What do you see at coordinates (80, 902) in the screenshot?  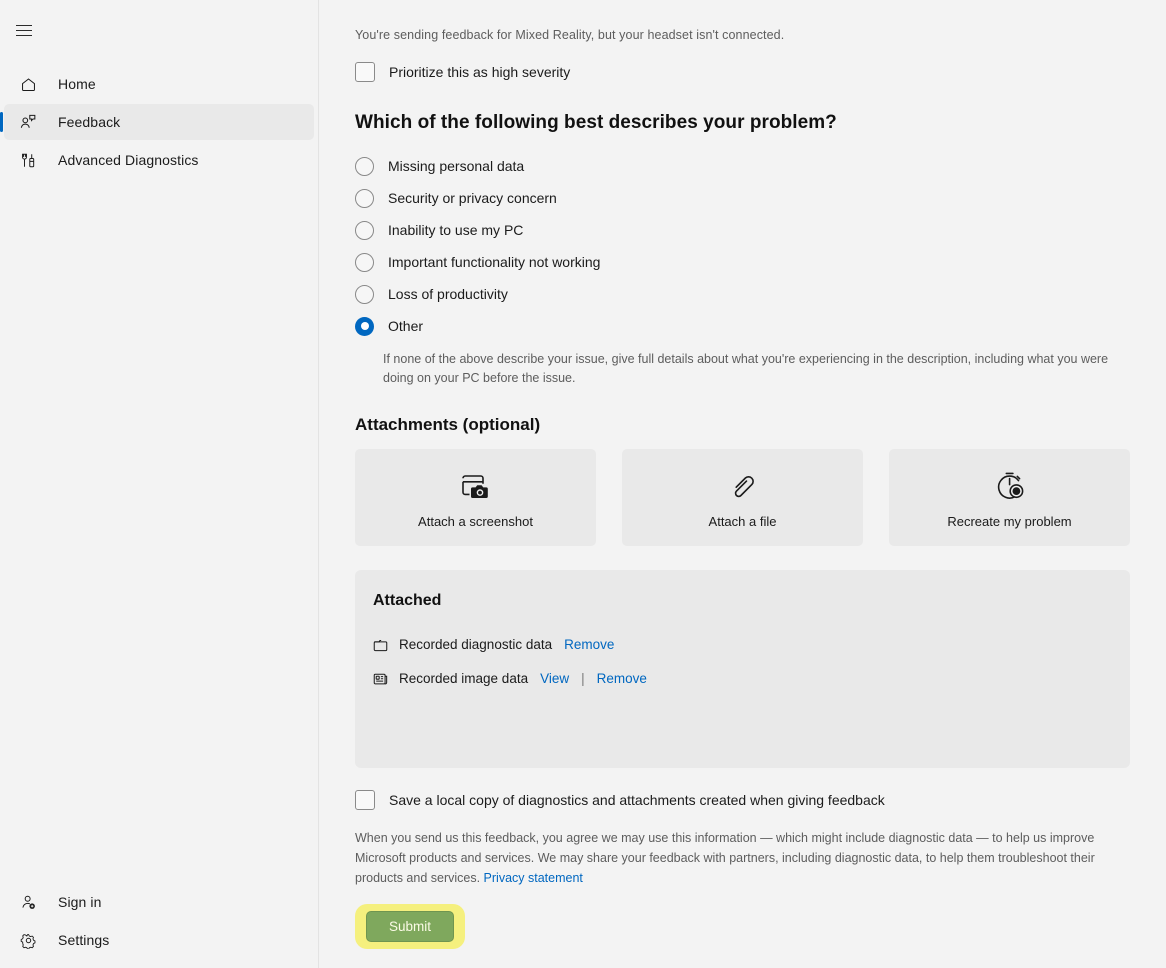 I see `sidebar-item-label: Sign in` at bounding box center [80, 902].